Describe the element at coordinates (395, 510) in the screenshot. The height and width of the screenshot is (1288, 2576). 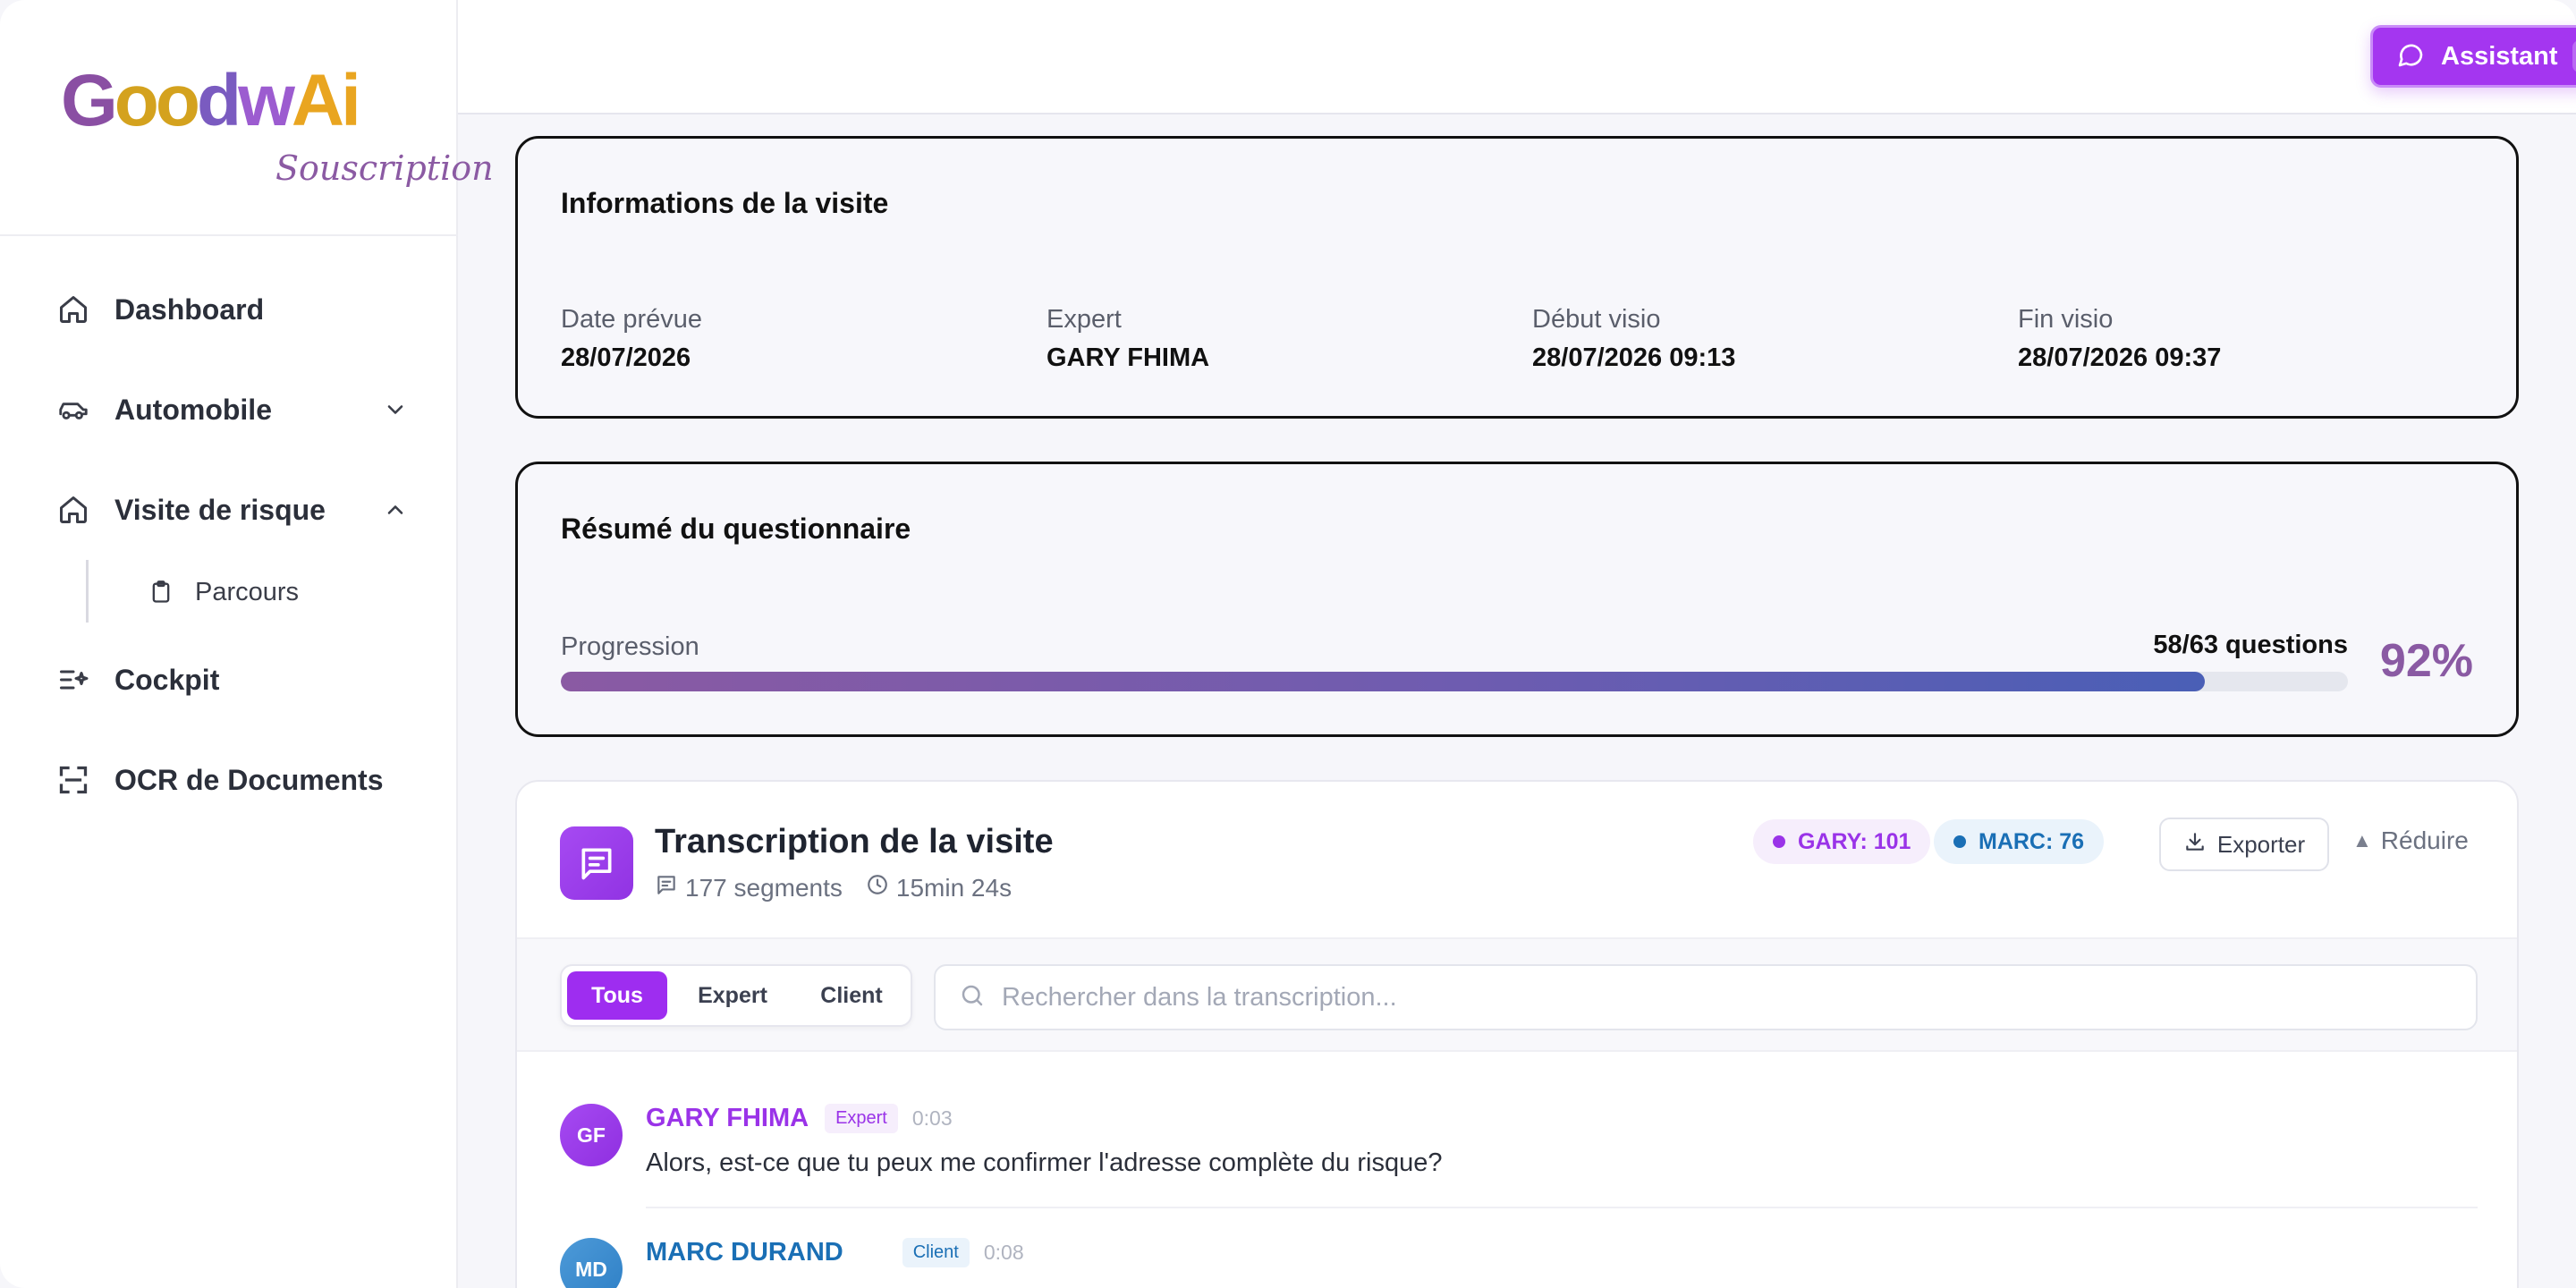
I see `chevron-up-icon` at that location.